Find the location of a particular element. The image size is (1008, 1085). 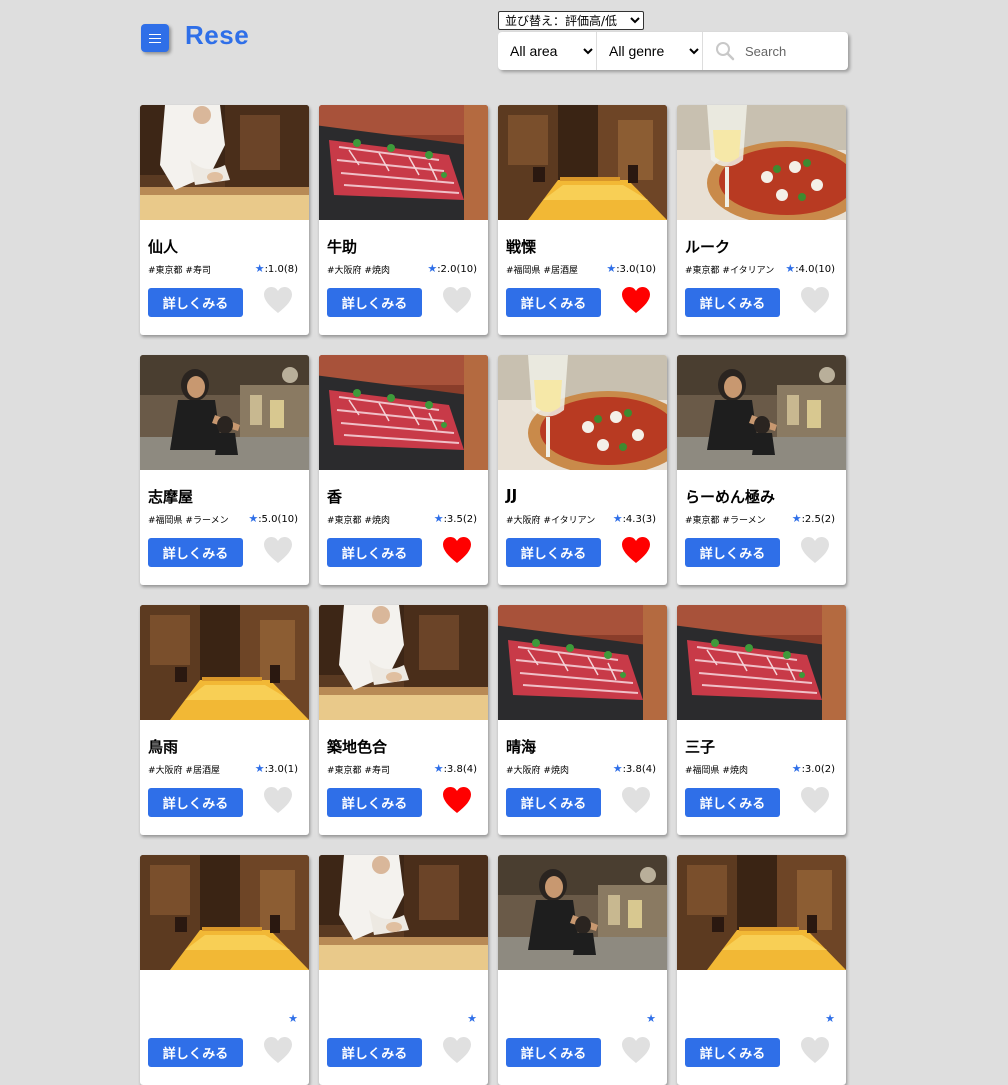

shop-rating: ★:4.0(10) is located at coordinates (810, 268).